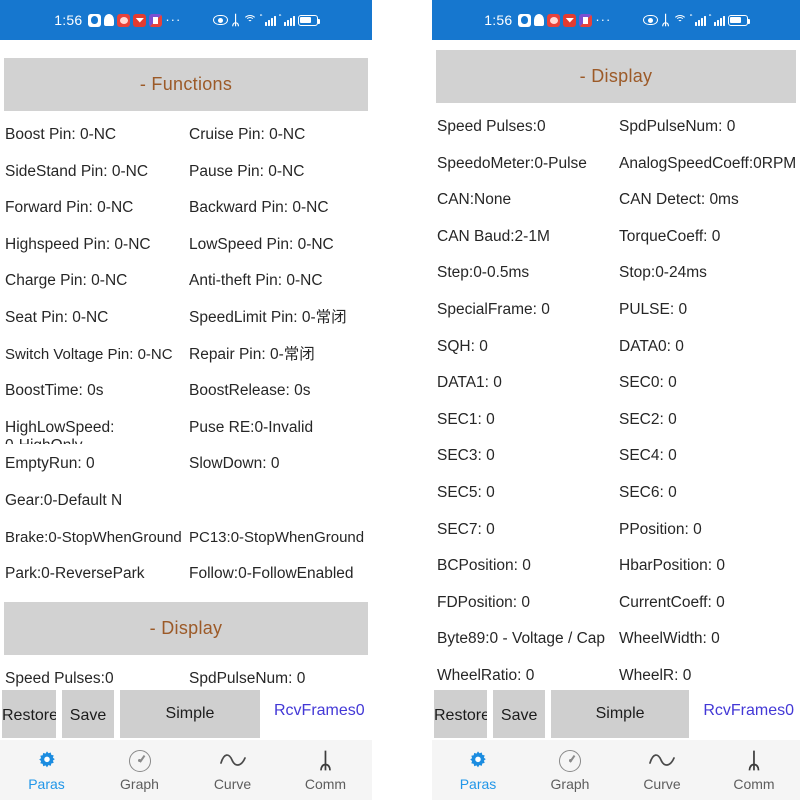  Describe the element at coordinates (525, 237) in the screenshot. I see `param-cell: CAN Baud:2-1M` at that location.